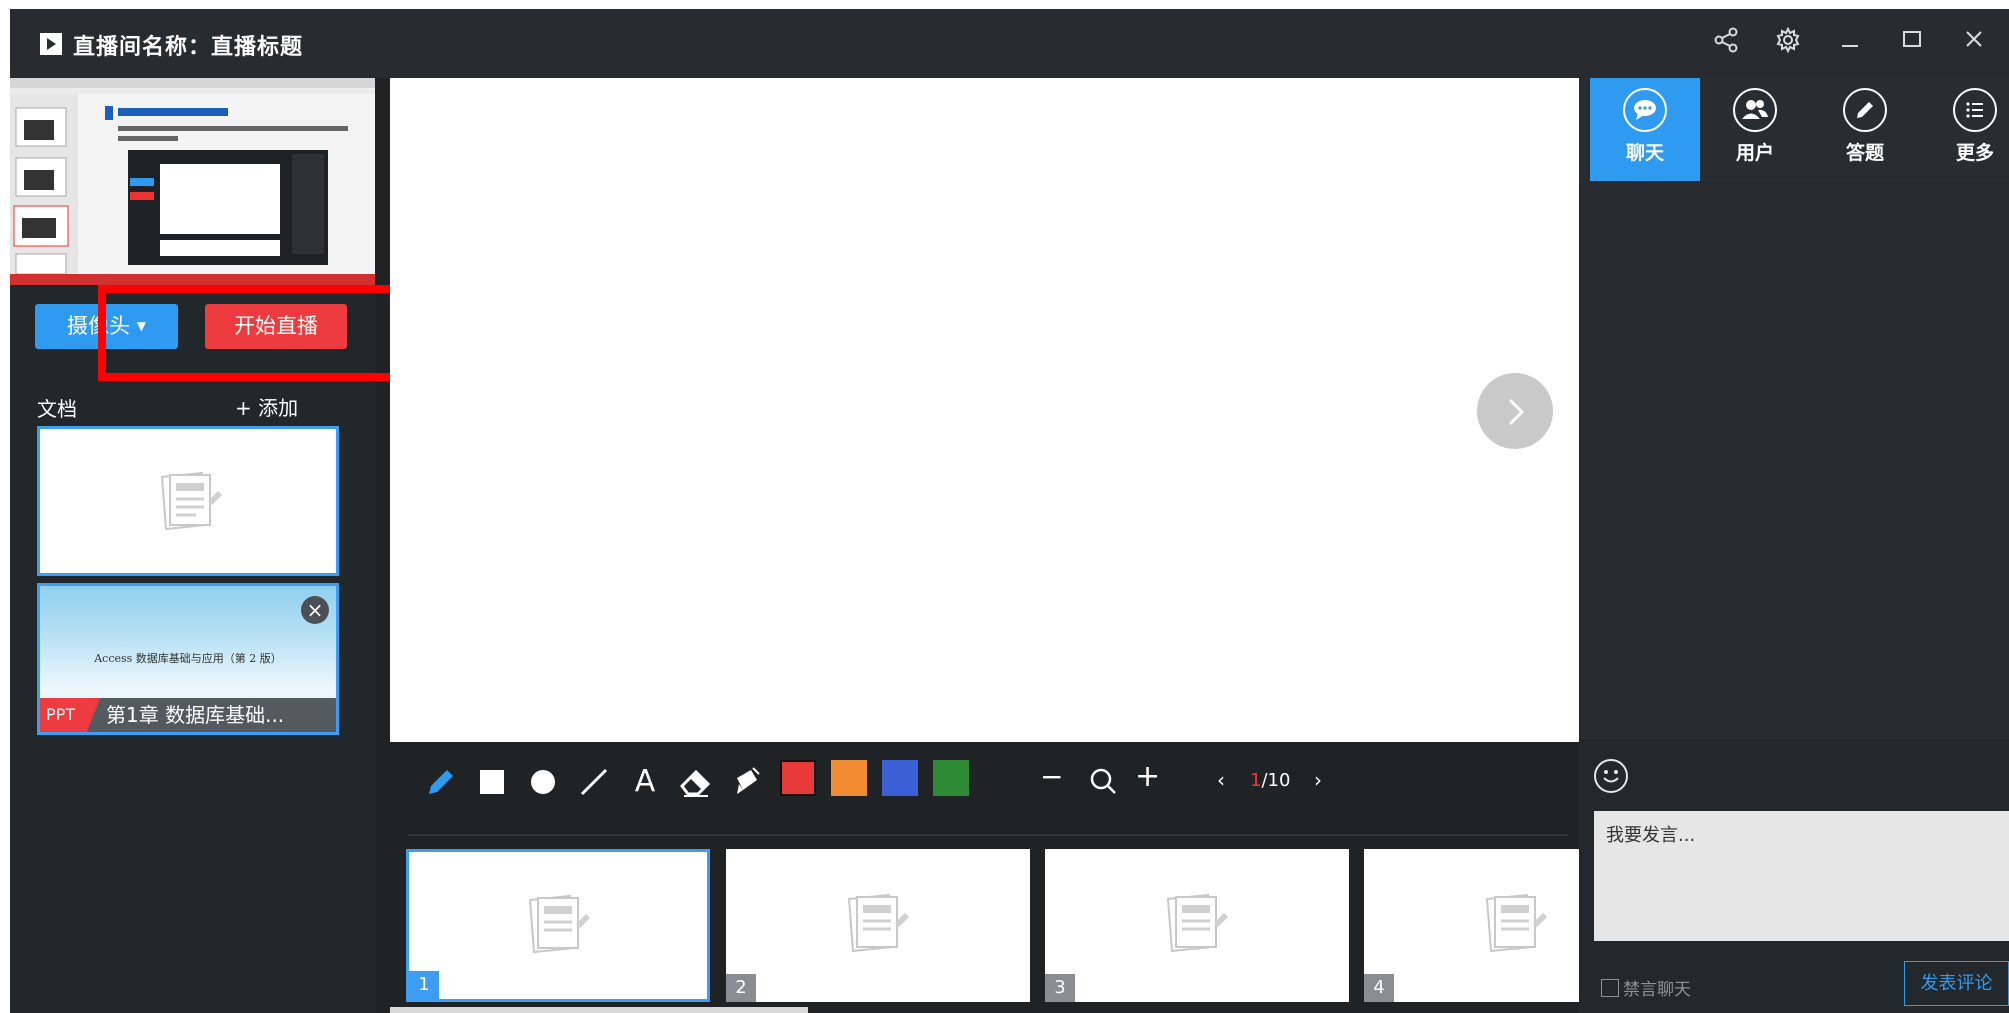  I want to click on chat-messages, so click(1794, 459).